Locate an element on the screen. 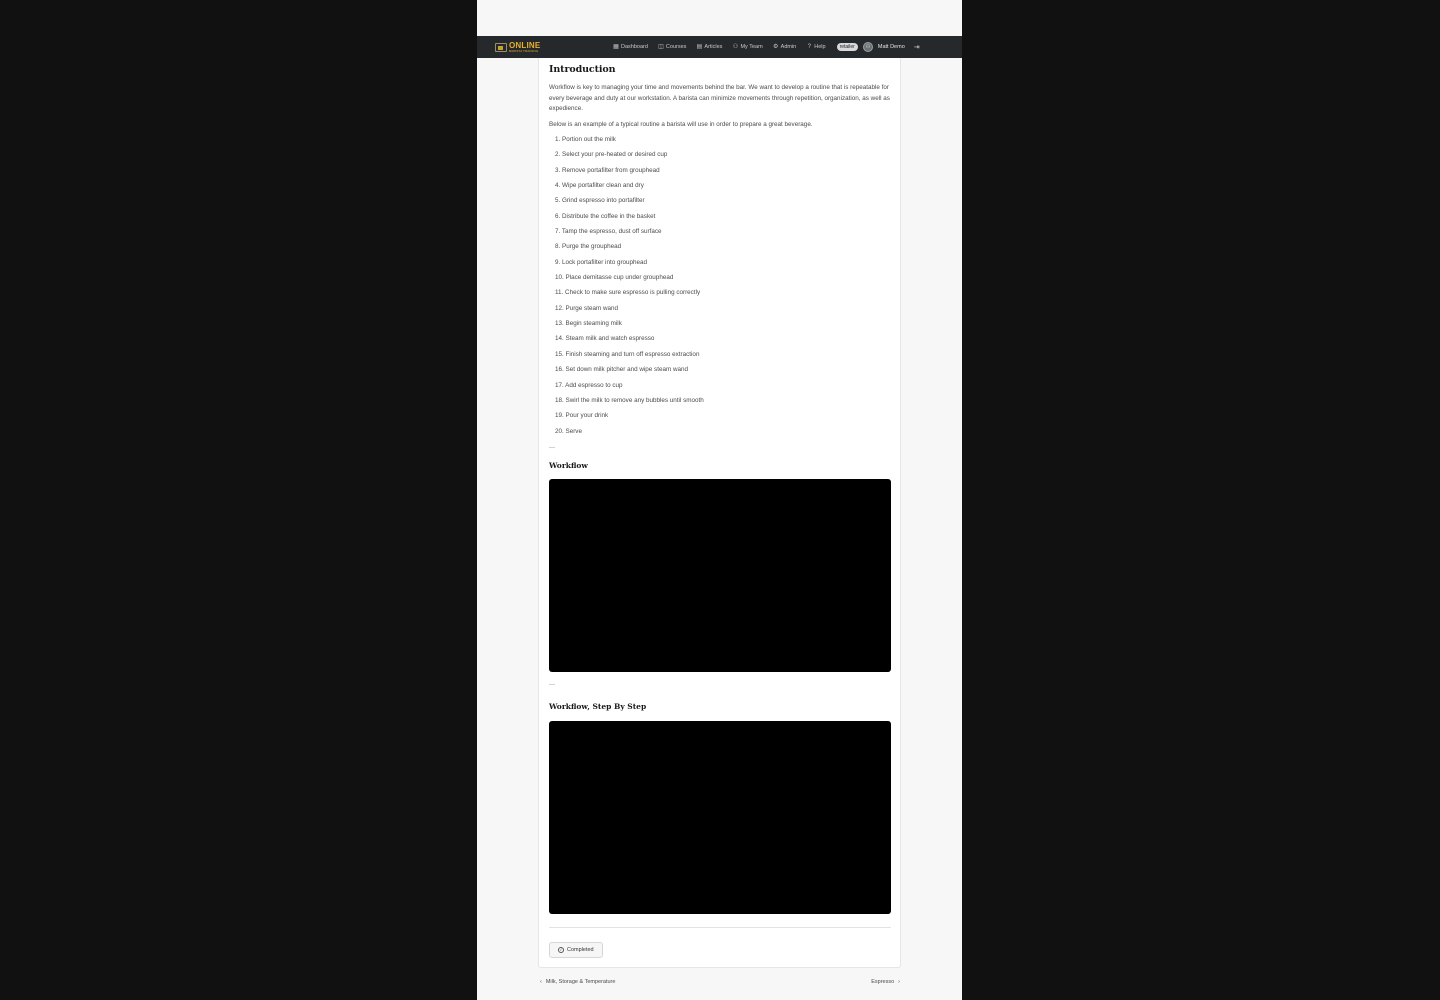  list-item: 8. Purge the grouphead is located at coordinates (588, 247).